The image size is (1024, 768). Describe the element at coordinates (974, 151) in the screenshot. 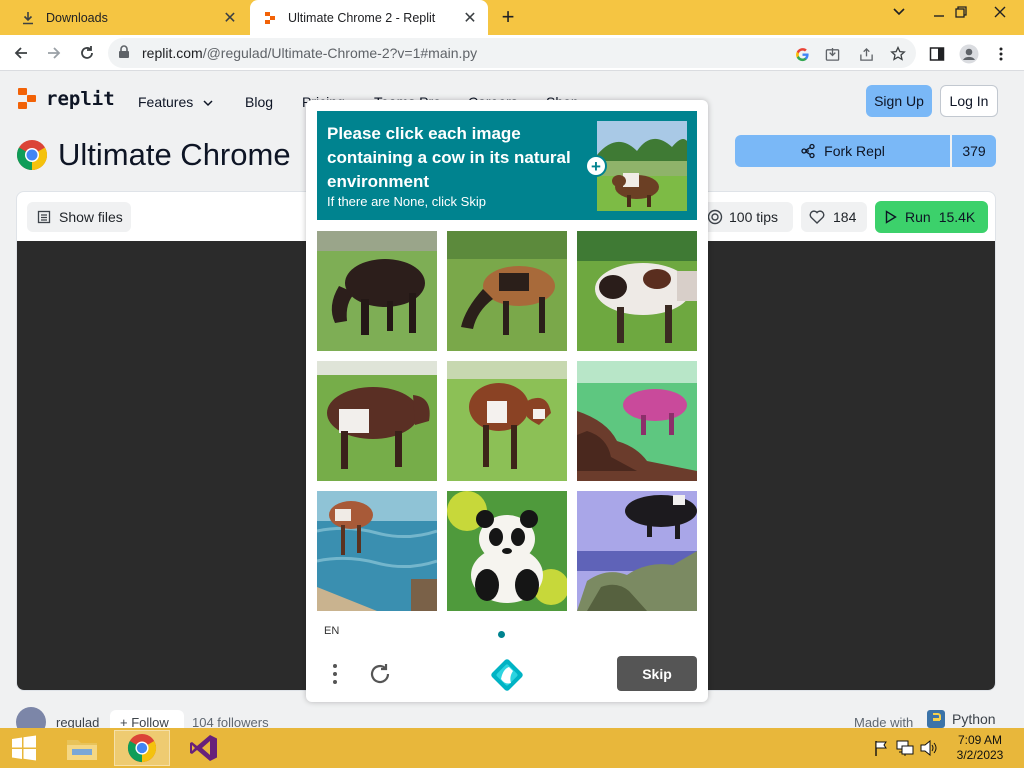

I see `fork-count: 379` at that location.